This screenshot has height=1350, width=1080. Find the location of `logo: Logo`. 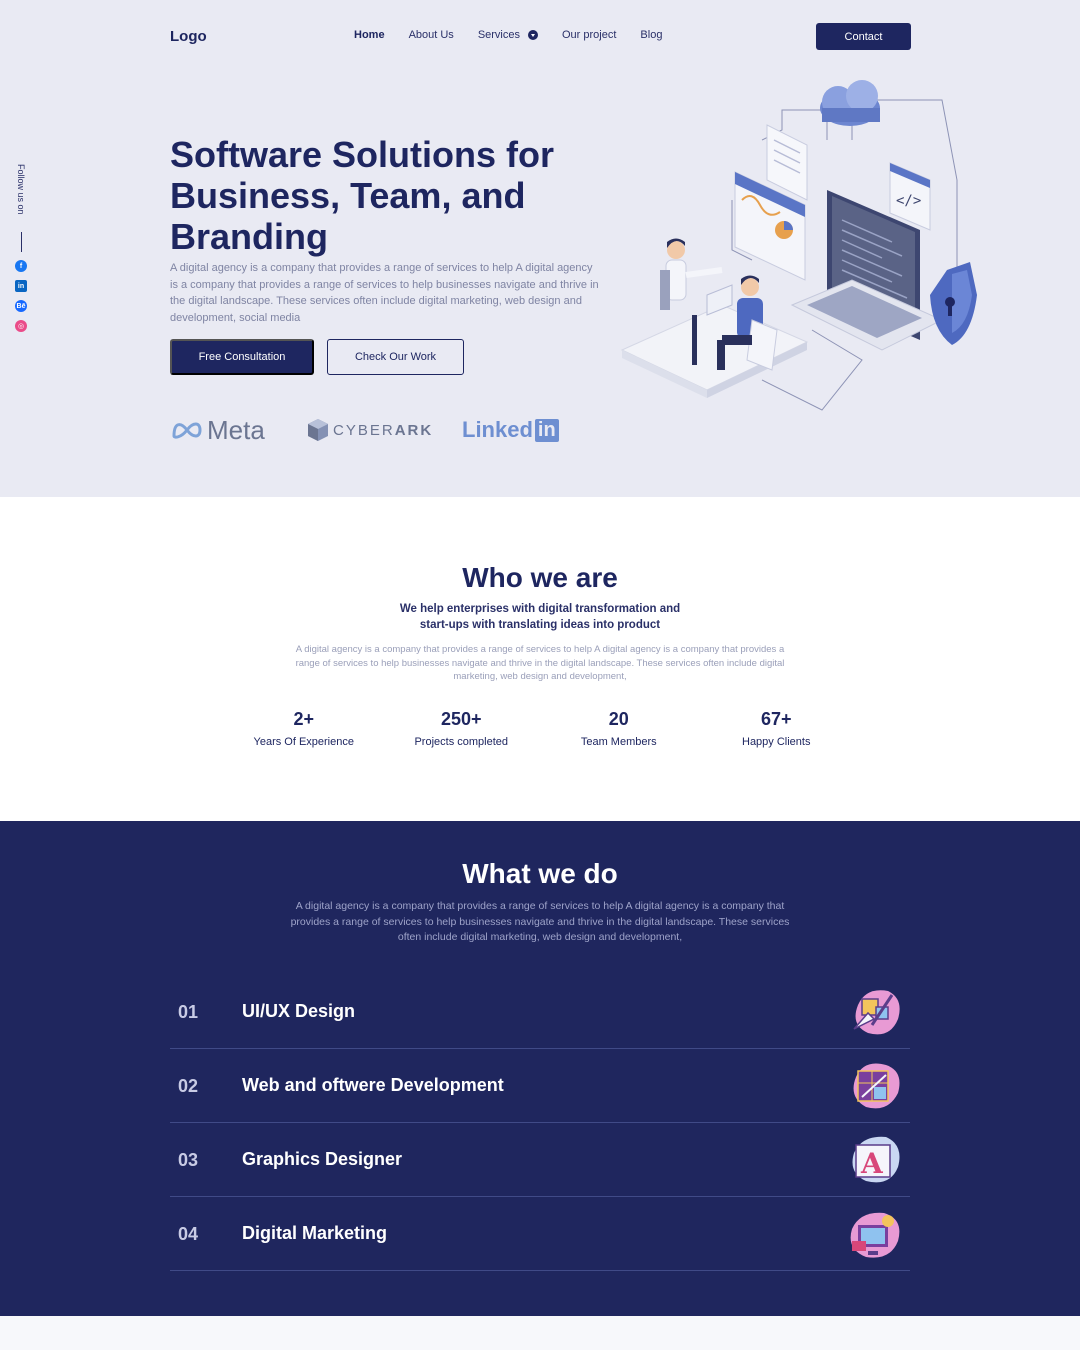

logo: Logo is located at coordinates (188, 36).